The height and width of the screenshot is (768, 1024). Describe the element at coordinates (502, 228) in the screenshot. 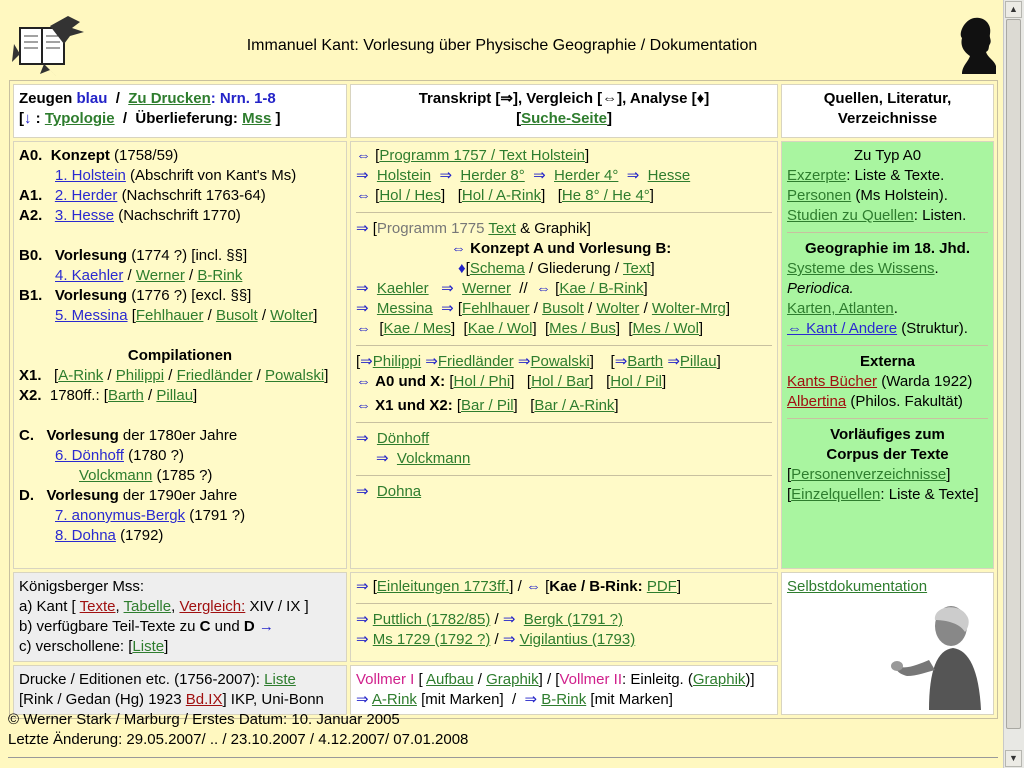

I see `programm-1775-text-link: Text` at that location.